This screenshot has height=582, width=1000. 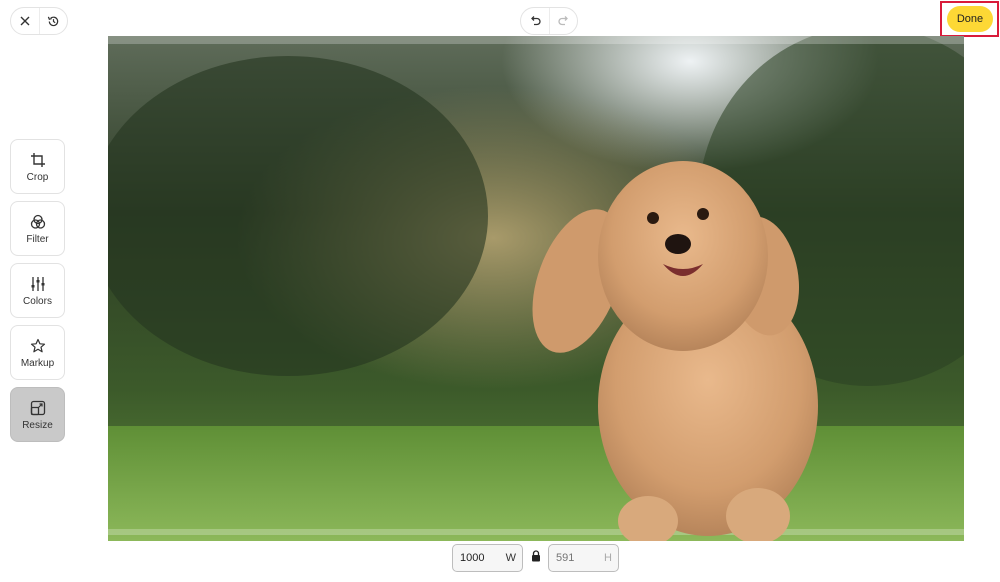 I want to click on height-field: H, so click(x=583, y=558).